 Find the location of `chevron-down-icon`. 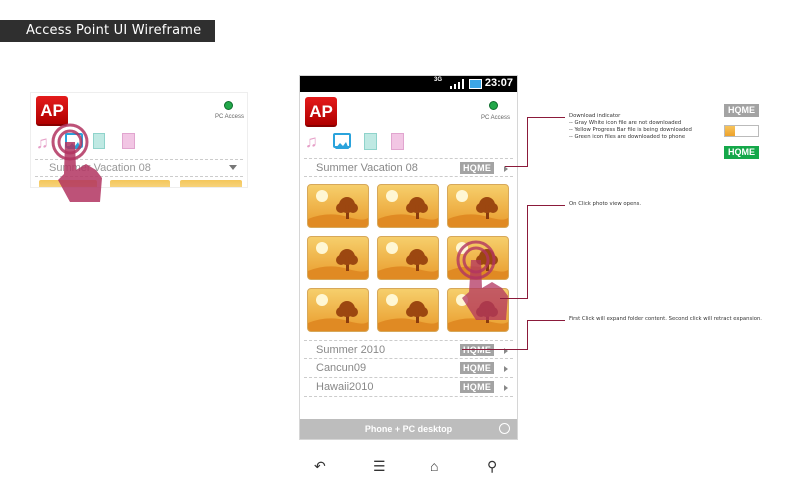

chevron-down-icon is located at coordinates (233, 167).